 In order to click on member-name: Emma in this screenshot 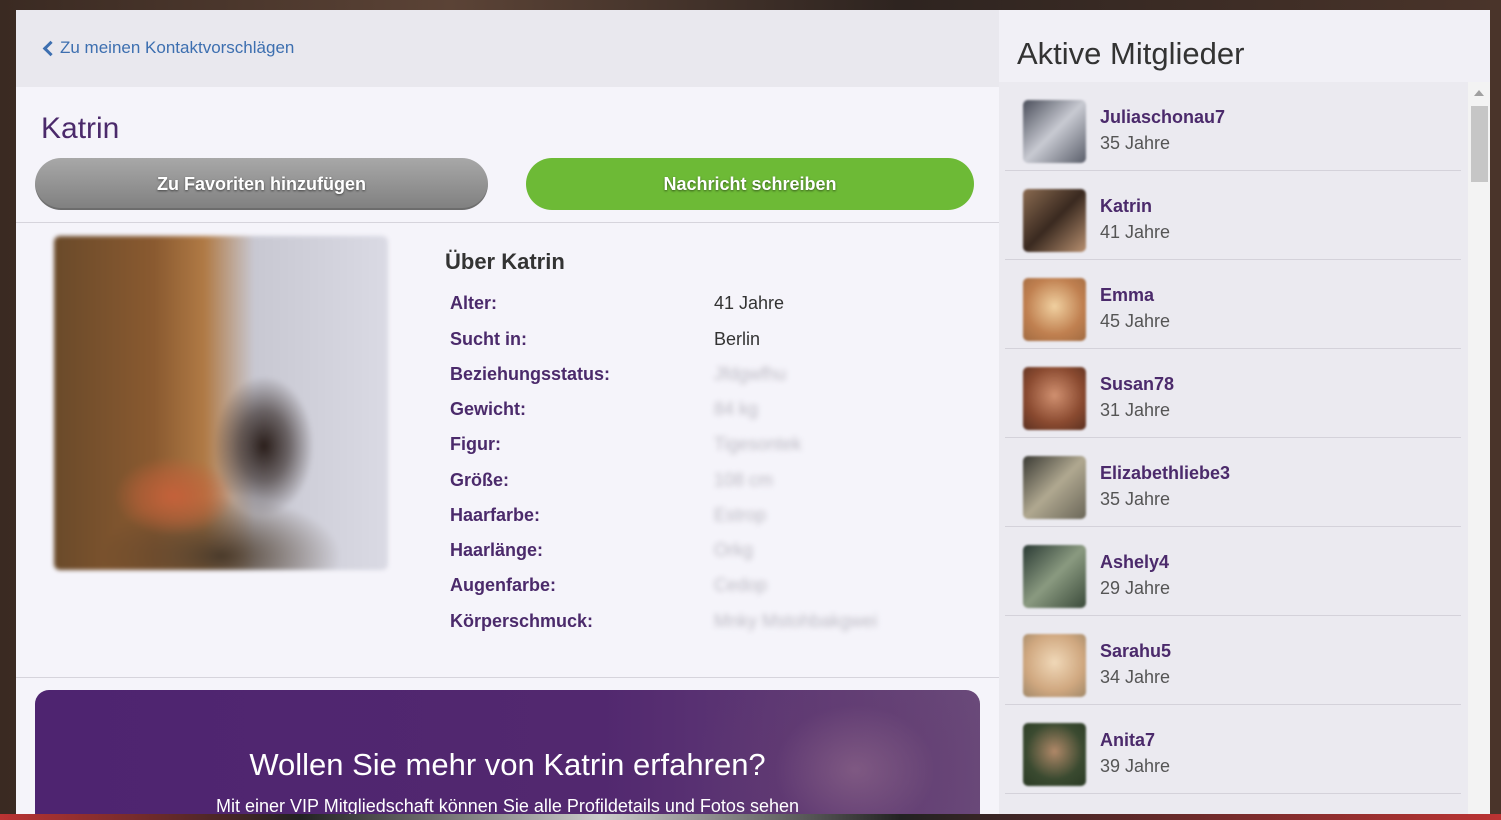, I will do `click(1127, 295)`.